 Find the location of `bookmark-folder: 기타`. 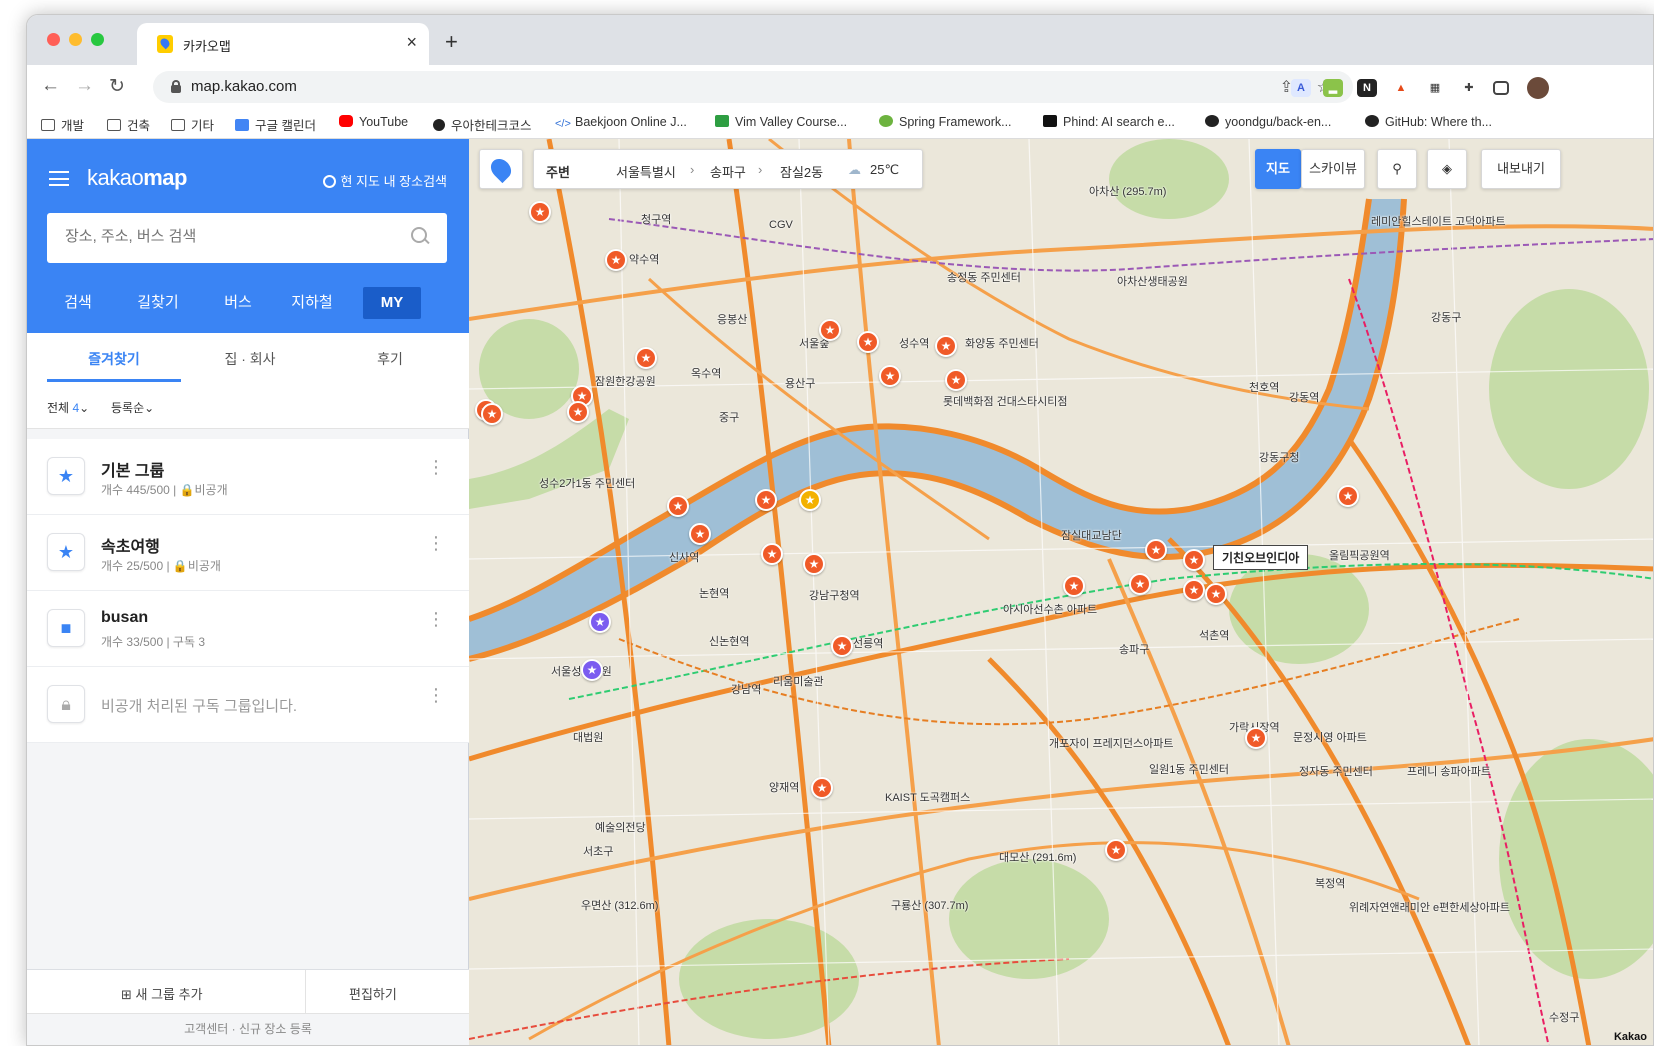

bookmark-folder: 기타 is located at coordinates (192, 124).